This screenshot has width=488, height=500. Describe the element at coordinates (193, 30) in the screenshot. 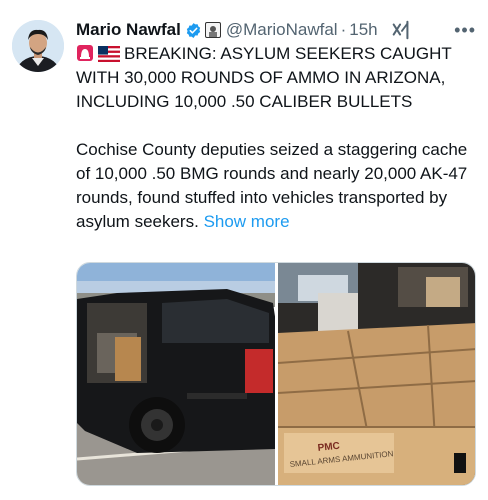

I see `verified-badge-icon` at that location.